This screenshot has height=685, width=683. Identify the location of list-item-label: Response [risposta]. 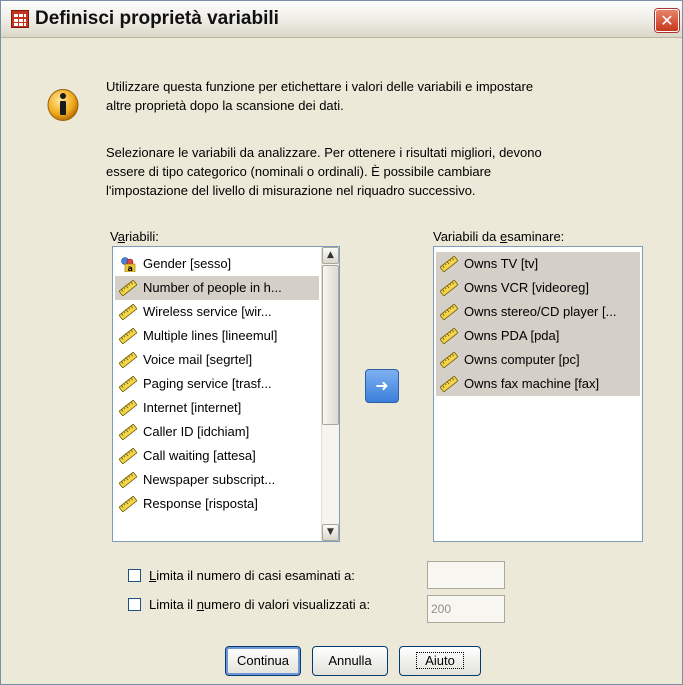
(200, 503).